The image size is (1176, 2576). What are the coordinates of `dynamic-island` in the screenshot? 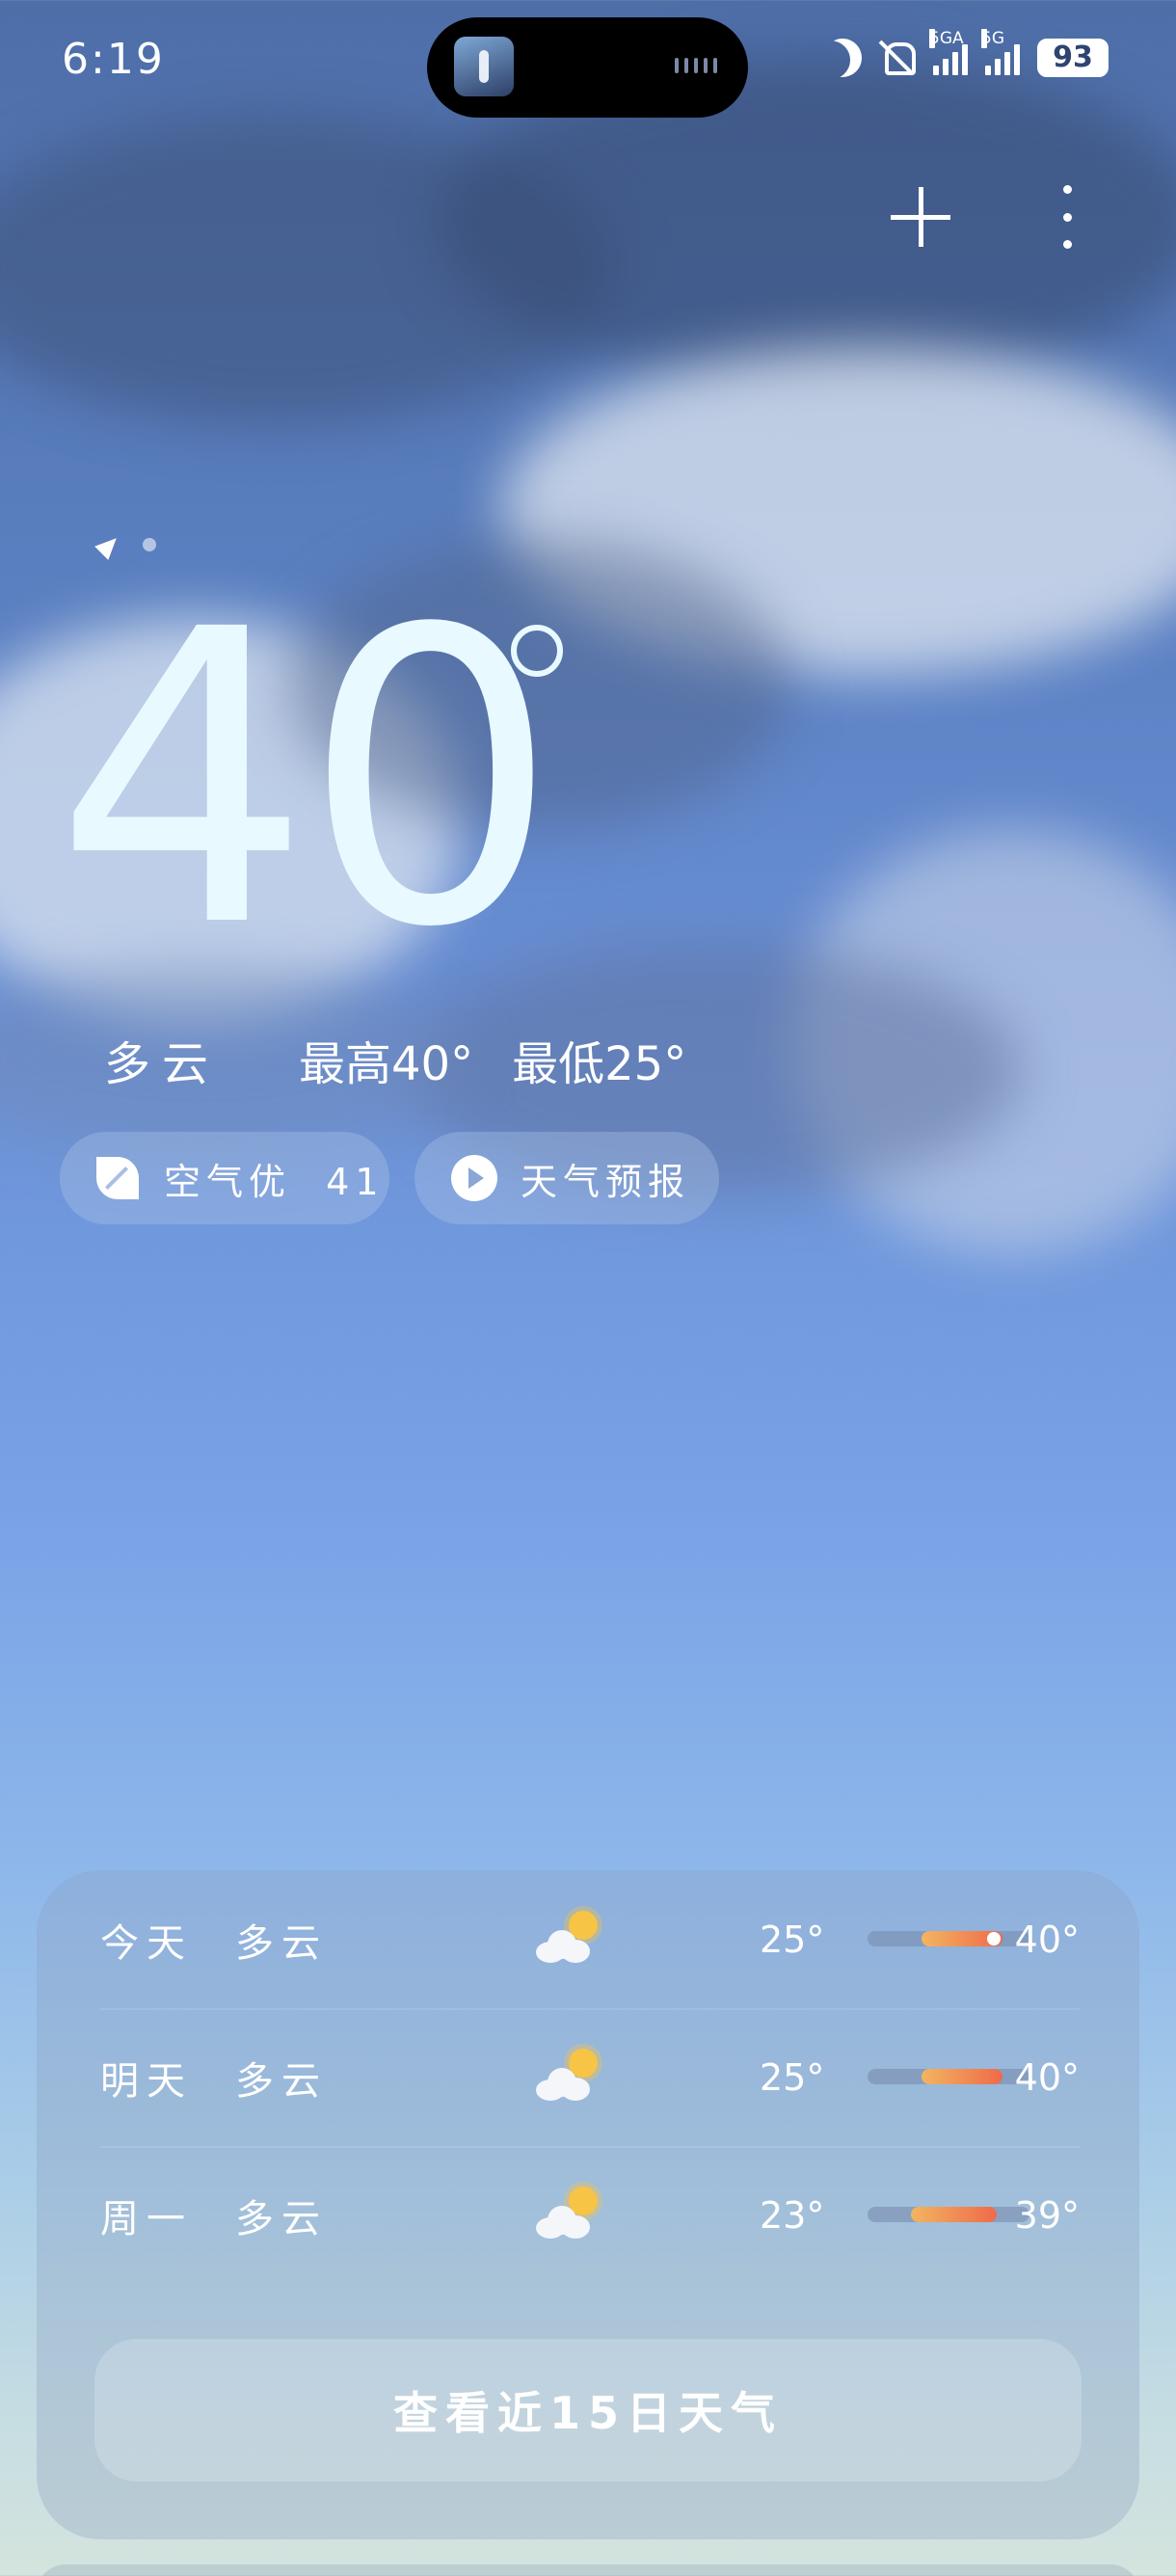 It's located at (587, 68).